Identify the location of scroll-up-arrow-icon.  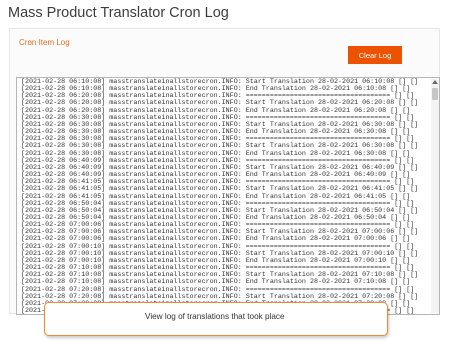
(435, 82).